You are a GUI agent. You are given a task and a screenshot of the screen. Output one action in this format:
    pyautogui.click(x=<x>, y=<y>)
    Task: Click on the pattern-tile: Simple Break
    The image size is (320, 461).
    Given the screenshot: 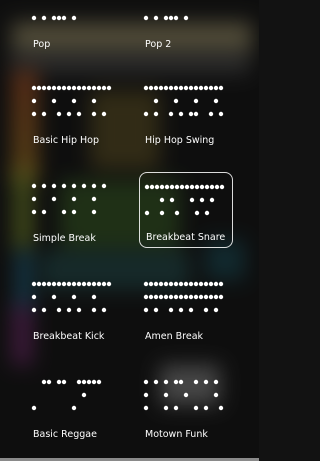 What is the action you would take?
    pyautogui.click(x=74, y=210)
    